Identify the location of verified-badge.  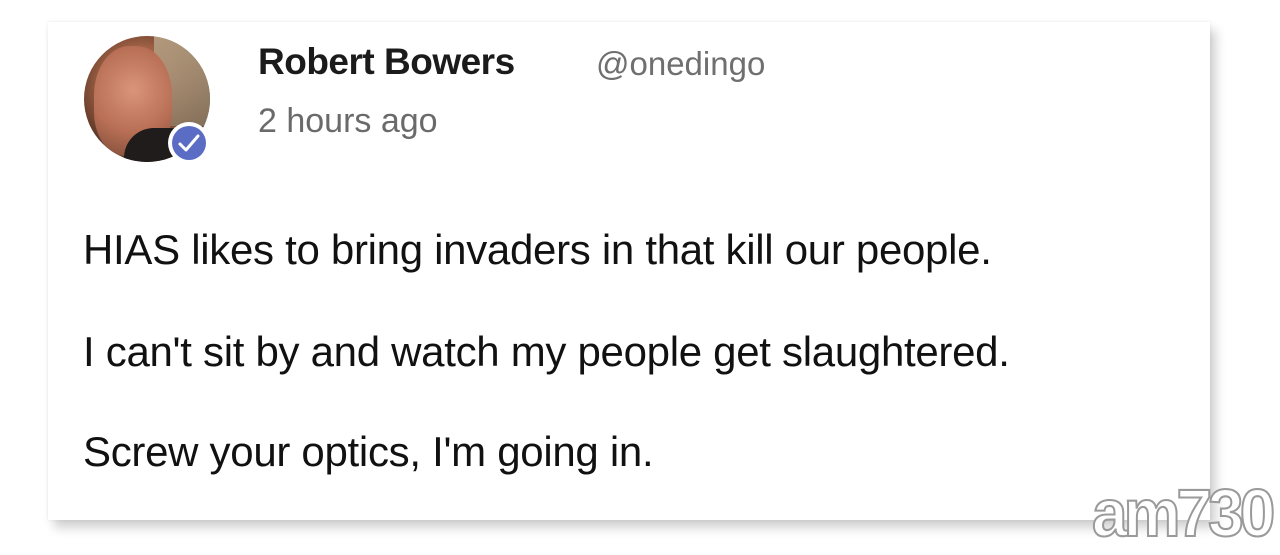
(189, 143).